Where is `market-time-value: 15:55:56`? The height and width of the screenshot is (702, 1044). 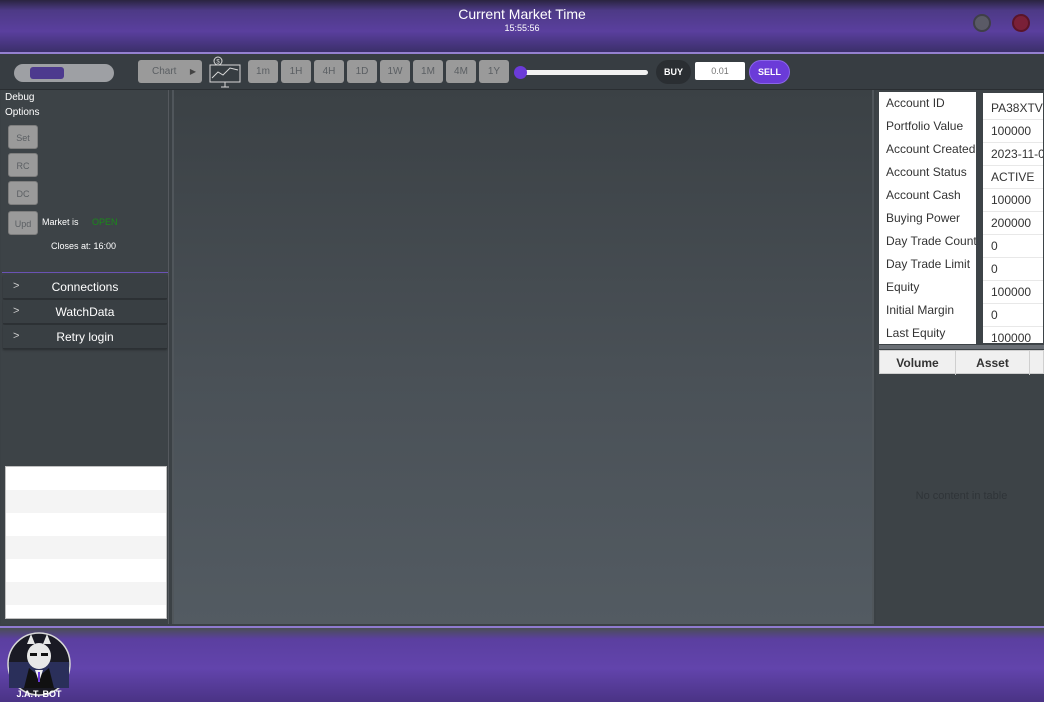
market-time-value: 15:55:56 is located at coordinates (522, 28).